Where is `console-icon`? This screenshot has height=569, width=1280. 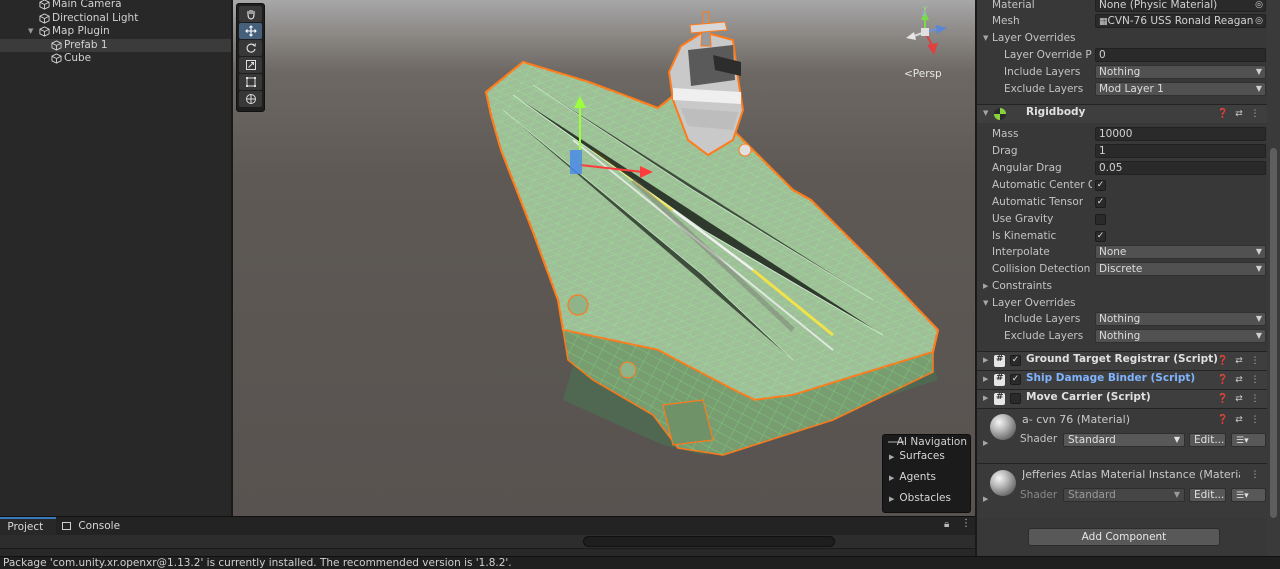
console-icon is located at coordinates (66, 526).